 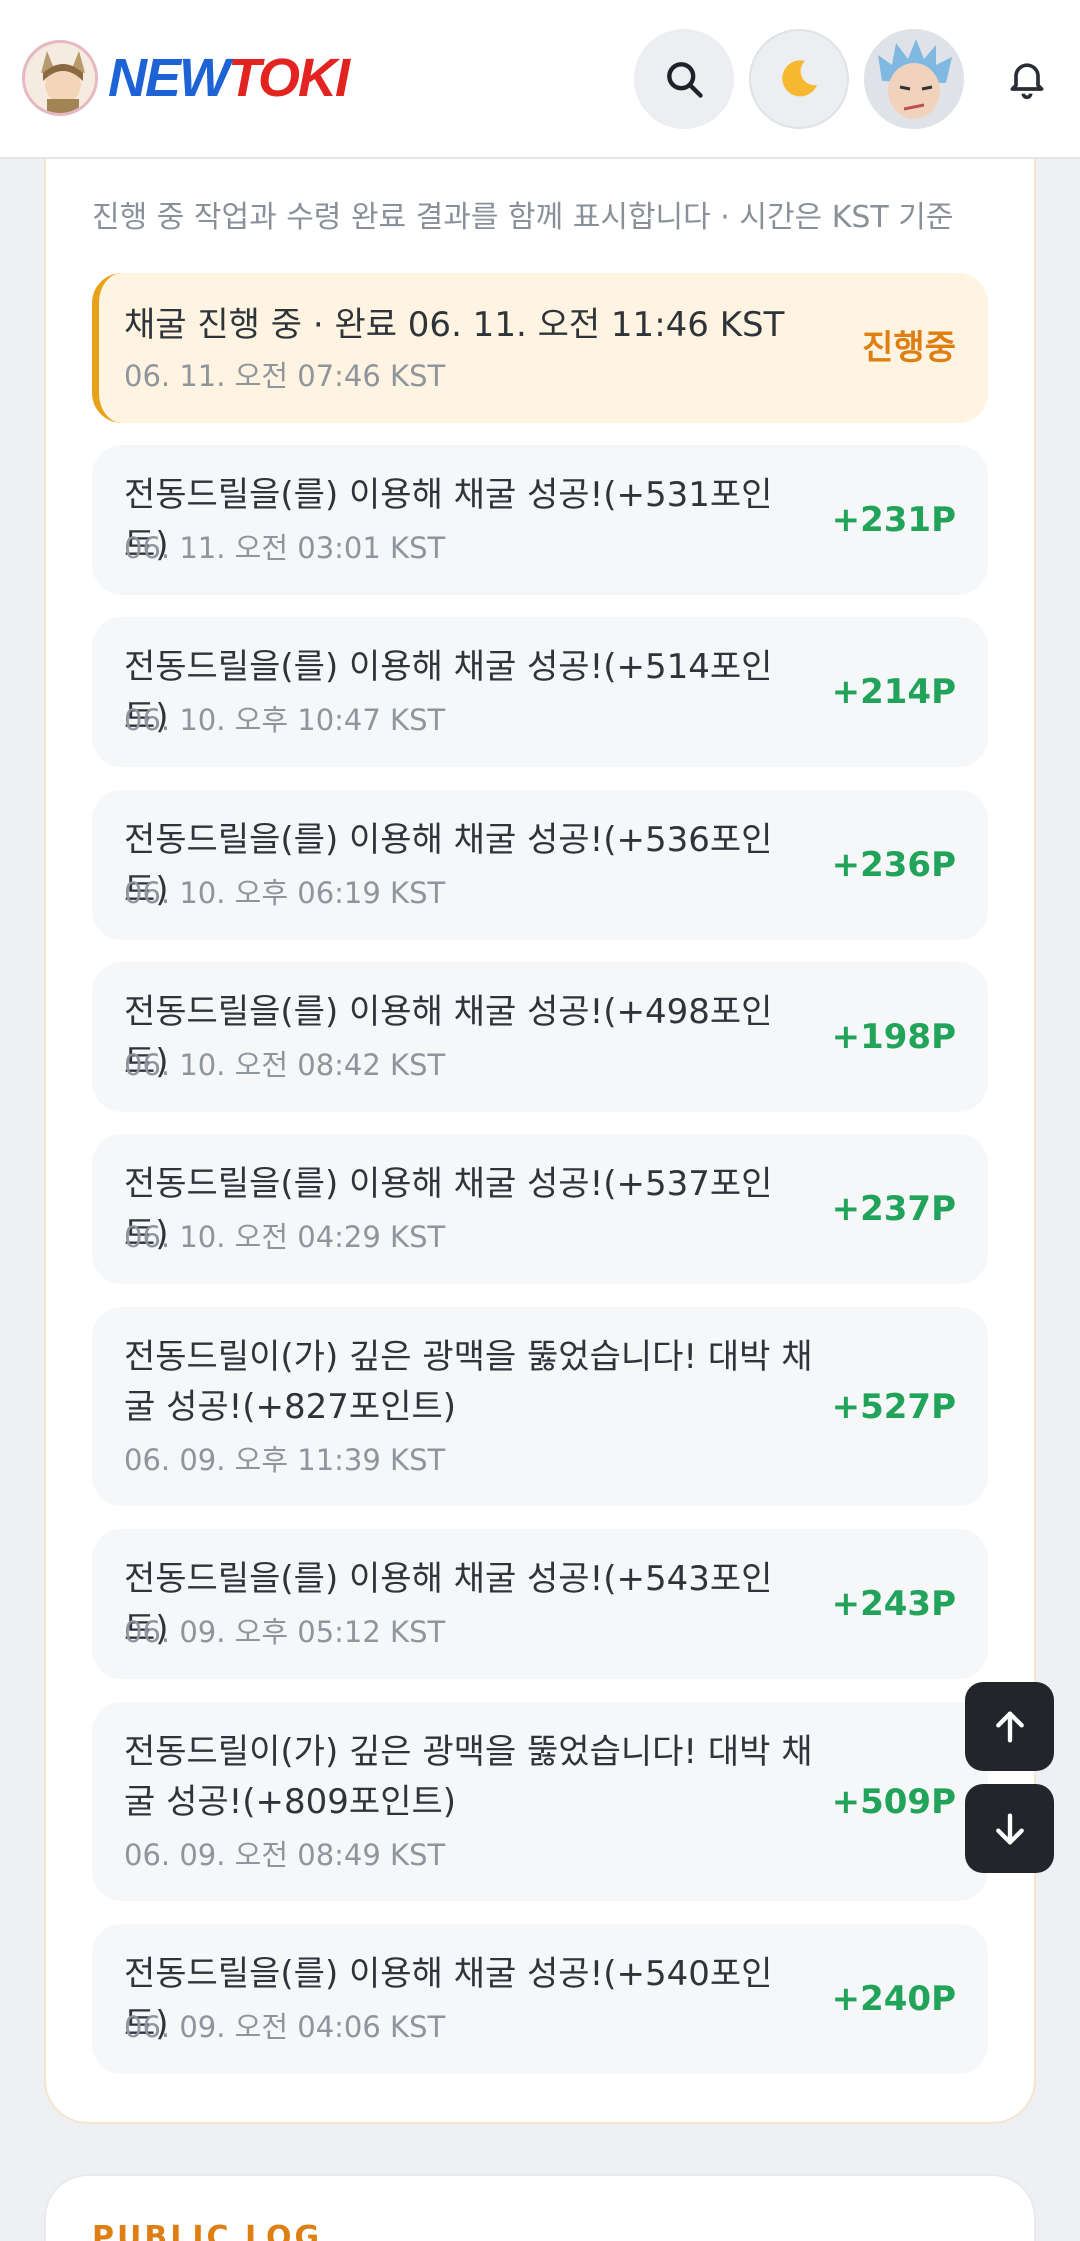 I want to click on scroll-to-top-button, so click(x=1009, y=1726).